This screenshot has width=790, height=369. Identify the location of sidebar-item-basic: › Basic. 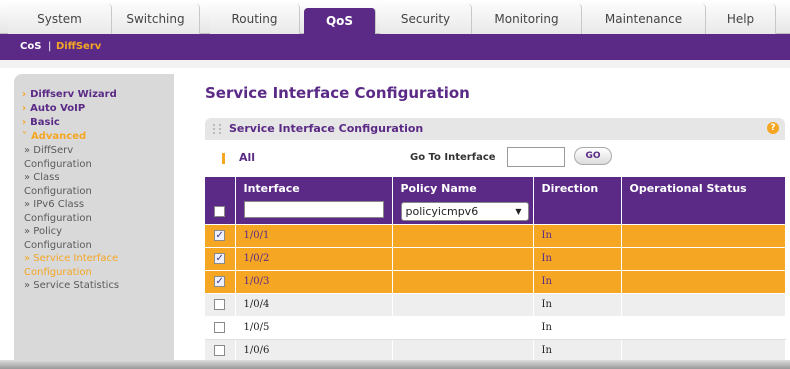
(94, 123).